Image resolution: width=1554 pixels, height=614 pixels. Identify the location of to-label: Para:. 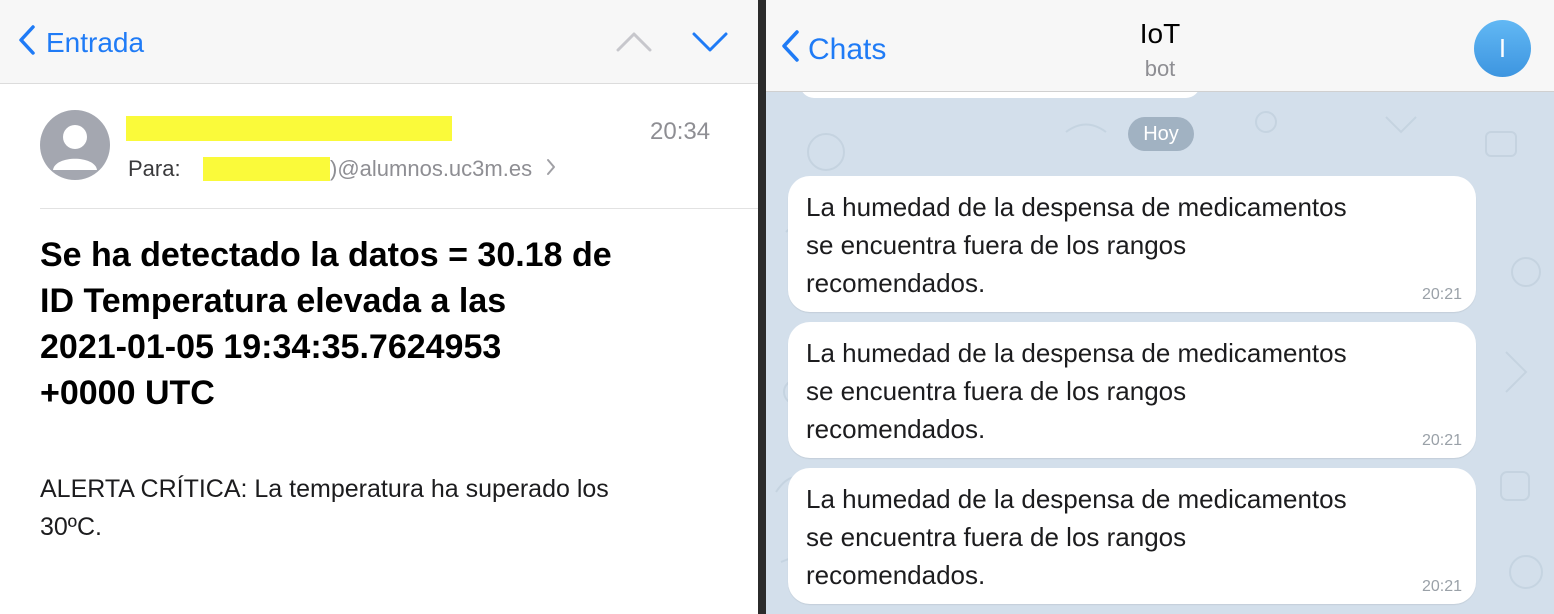
(154, 168).